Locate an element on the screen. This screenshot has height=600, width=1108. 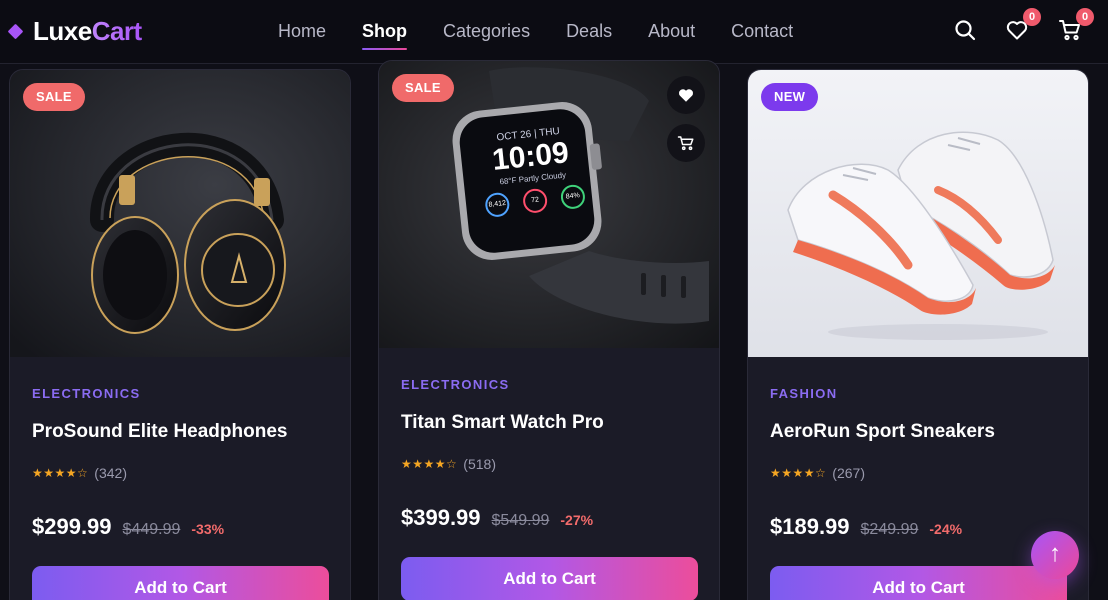
cart-button: 0 is located at coordinates (1076, 25).